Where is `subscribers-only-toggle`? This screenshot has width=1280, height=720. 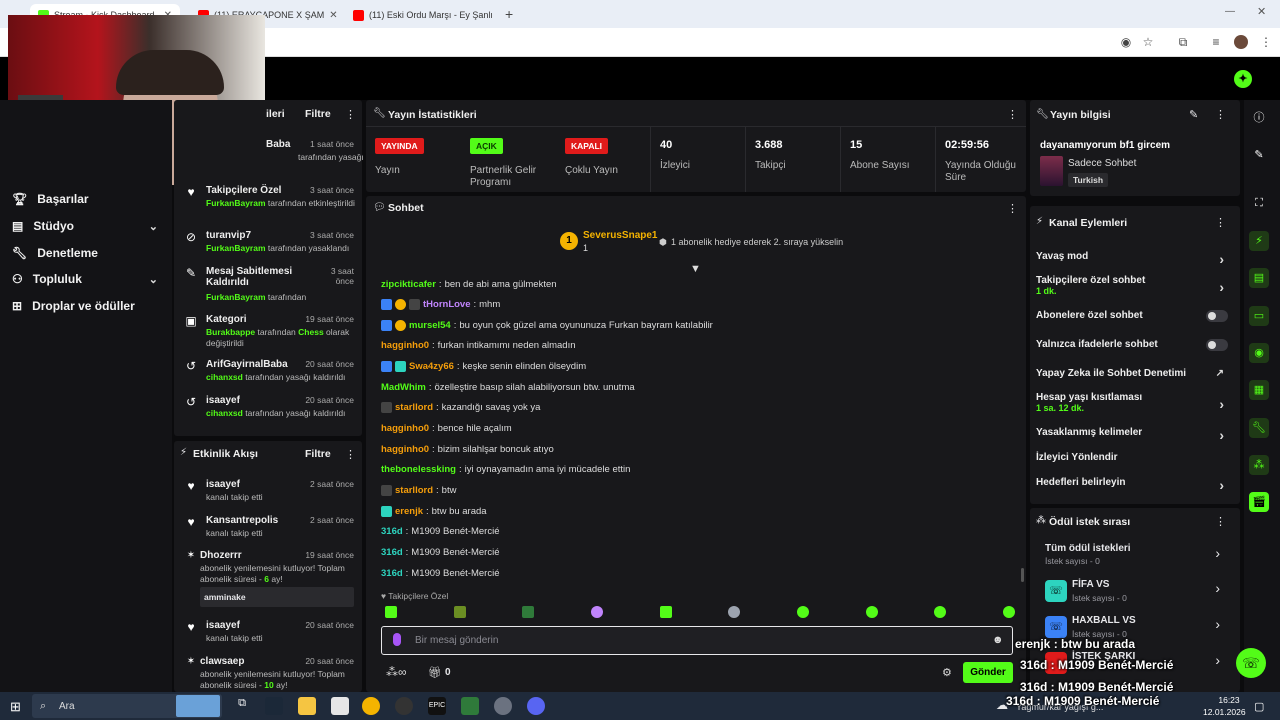
subscribers-only-toggle is located at coordinates (1217, 316).